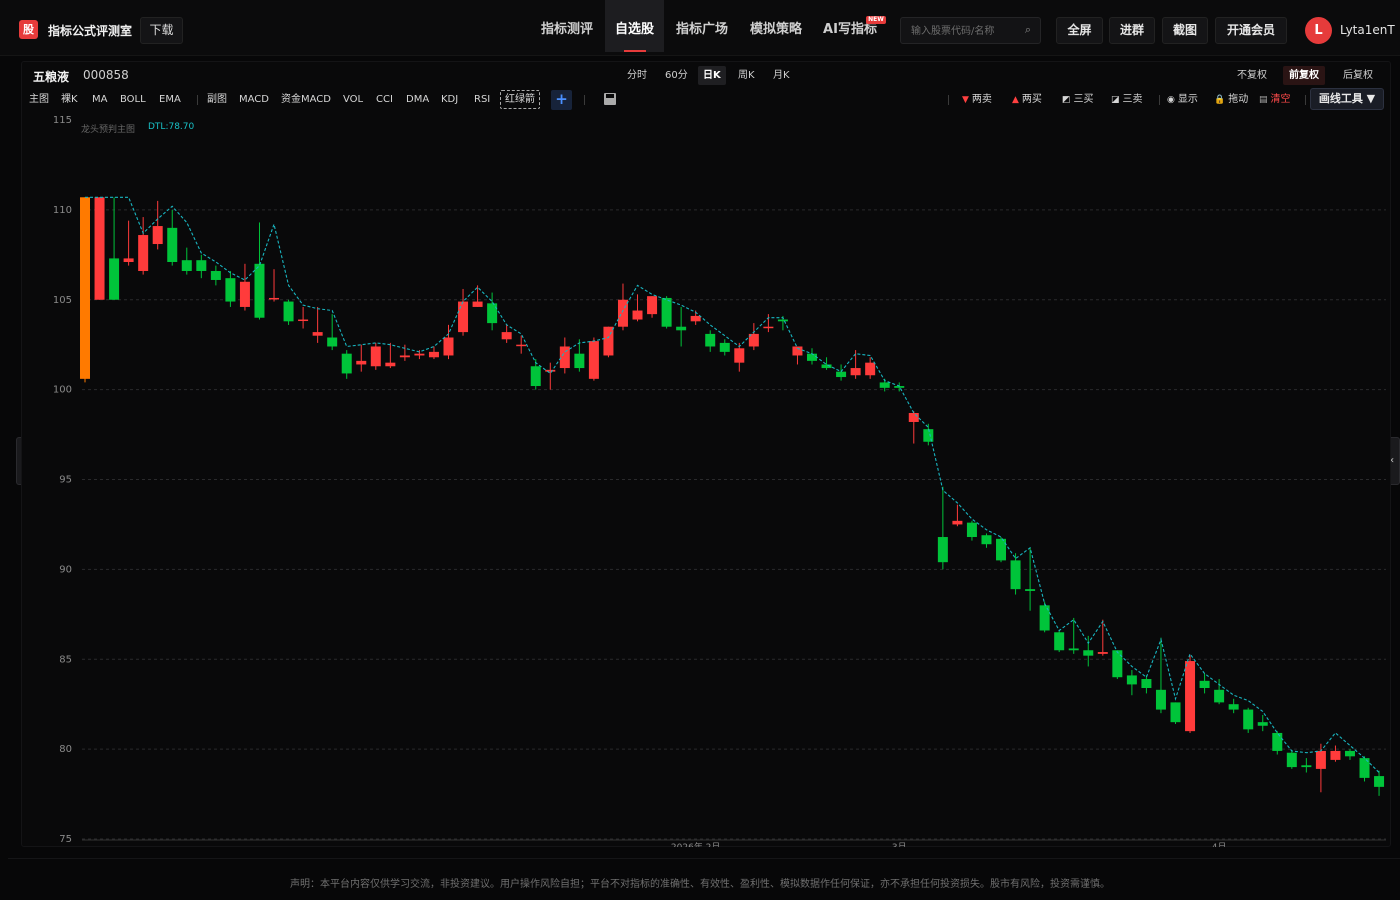 The height and width of the screenshot is (900, 1400). I want to click on draw-tools-button: 画线工具 ▼, so click(1347, 99).